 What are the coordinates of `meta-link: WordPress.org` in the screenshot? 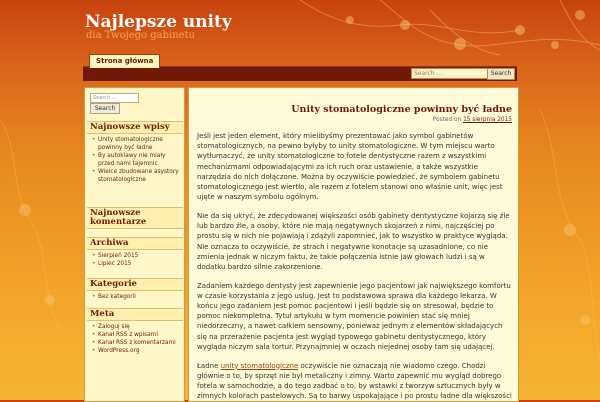 It's located at (119, 351).